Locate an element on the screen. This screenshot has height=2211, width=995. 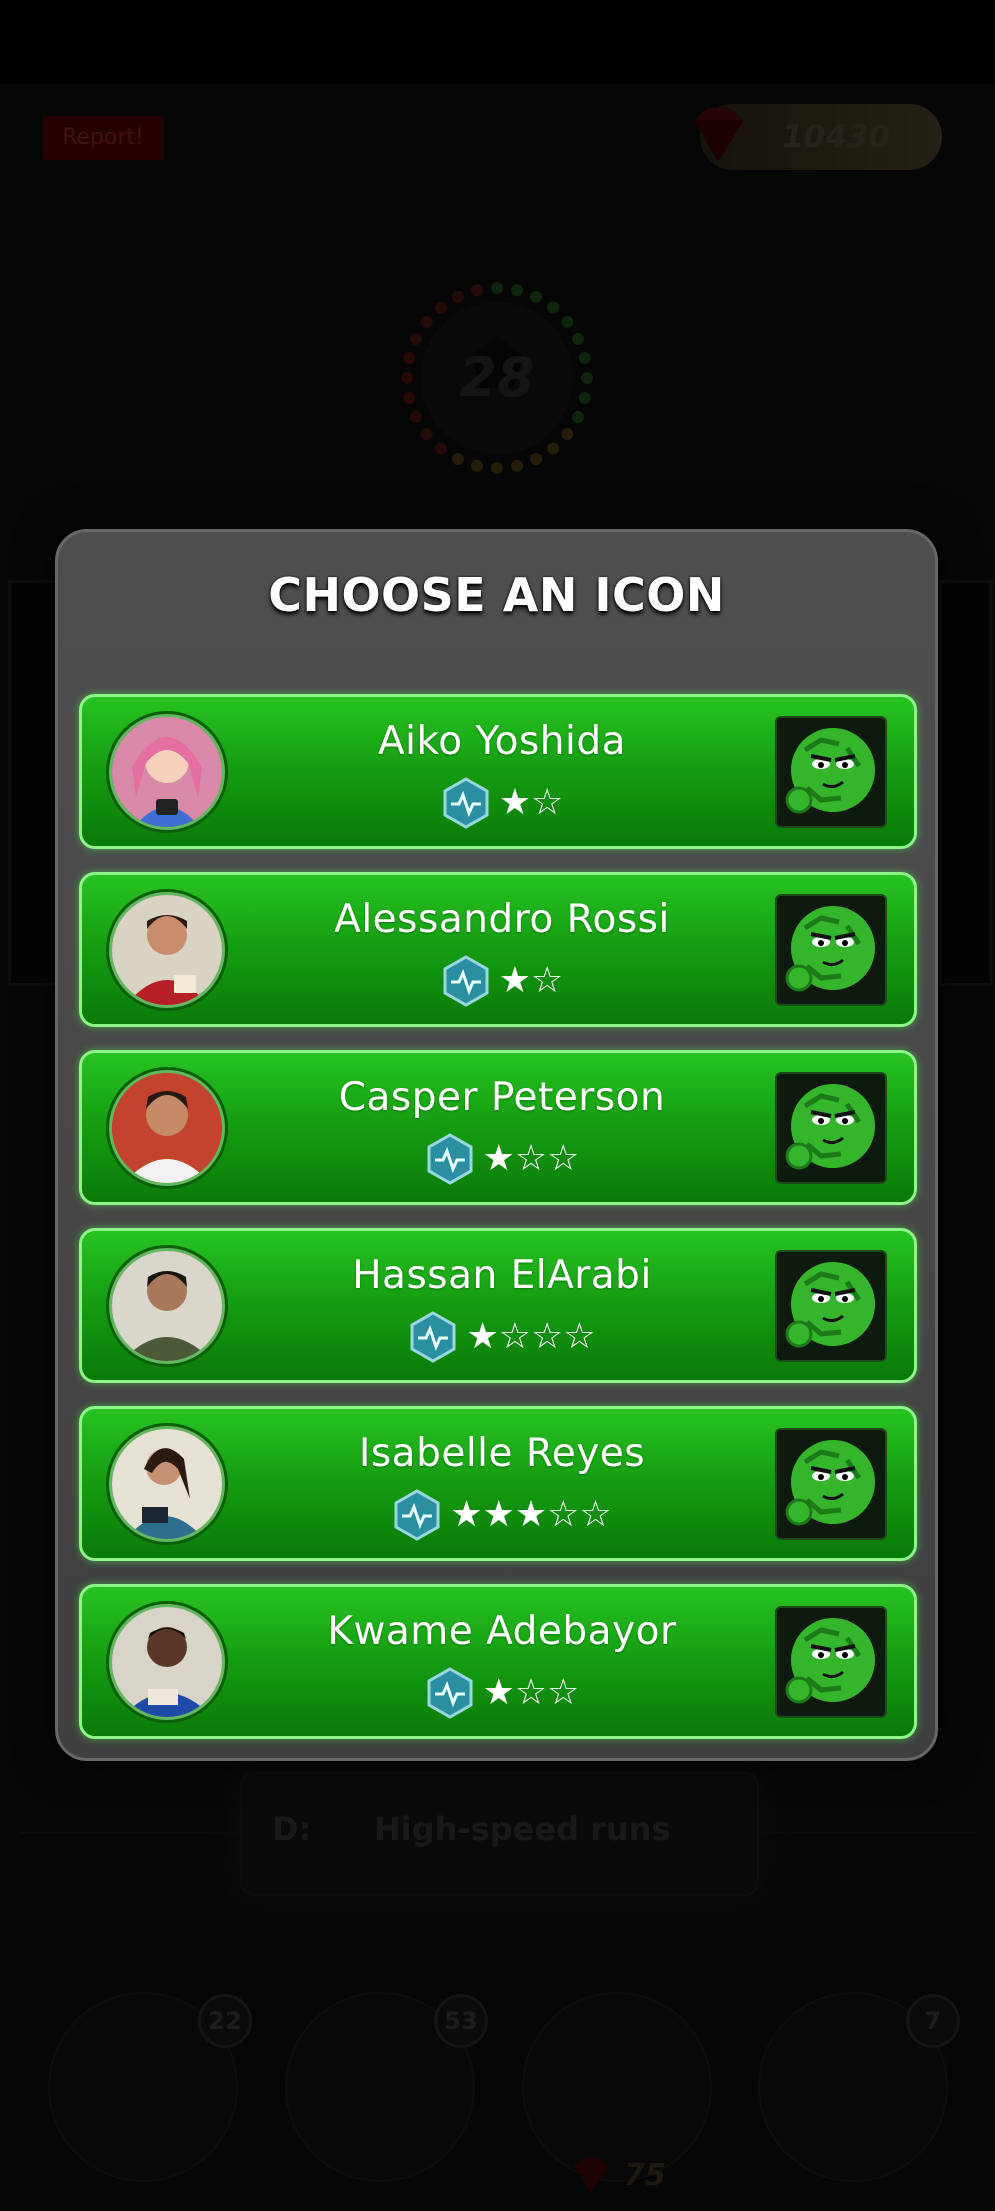
woman-camera-avatar is located at coordinates (167, 772).